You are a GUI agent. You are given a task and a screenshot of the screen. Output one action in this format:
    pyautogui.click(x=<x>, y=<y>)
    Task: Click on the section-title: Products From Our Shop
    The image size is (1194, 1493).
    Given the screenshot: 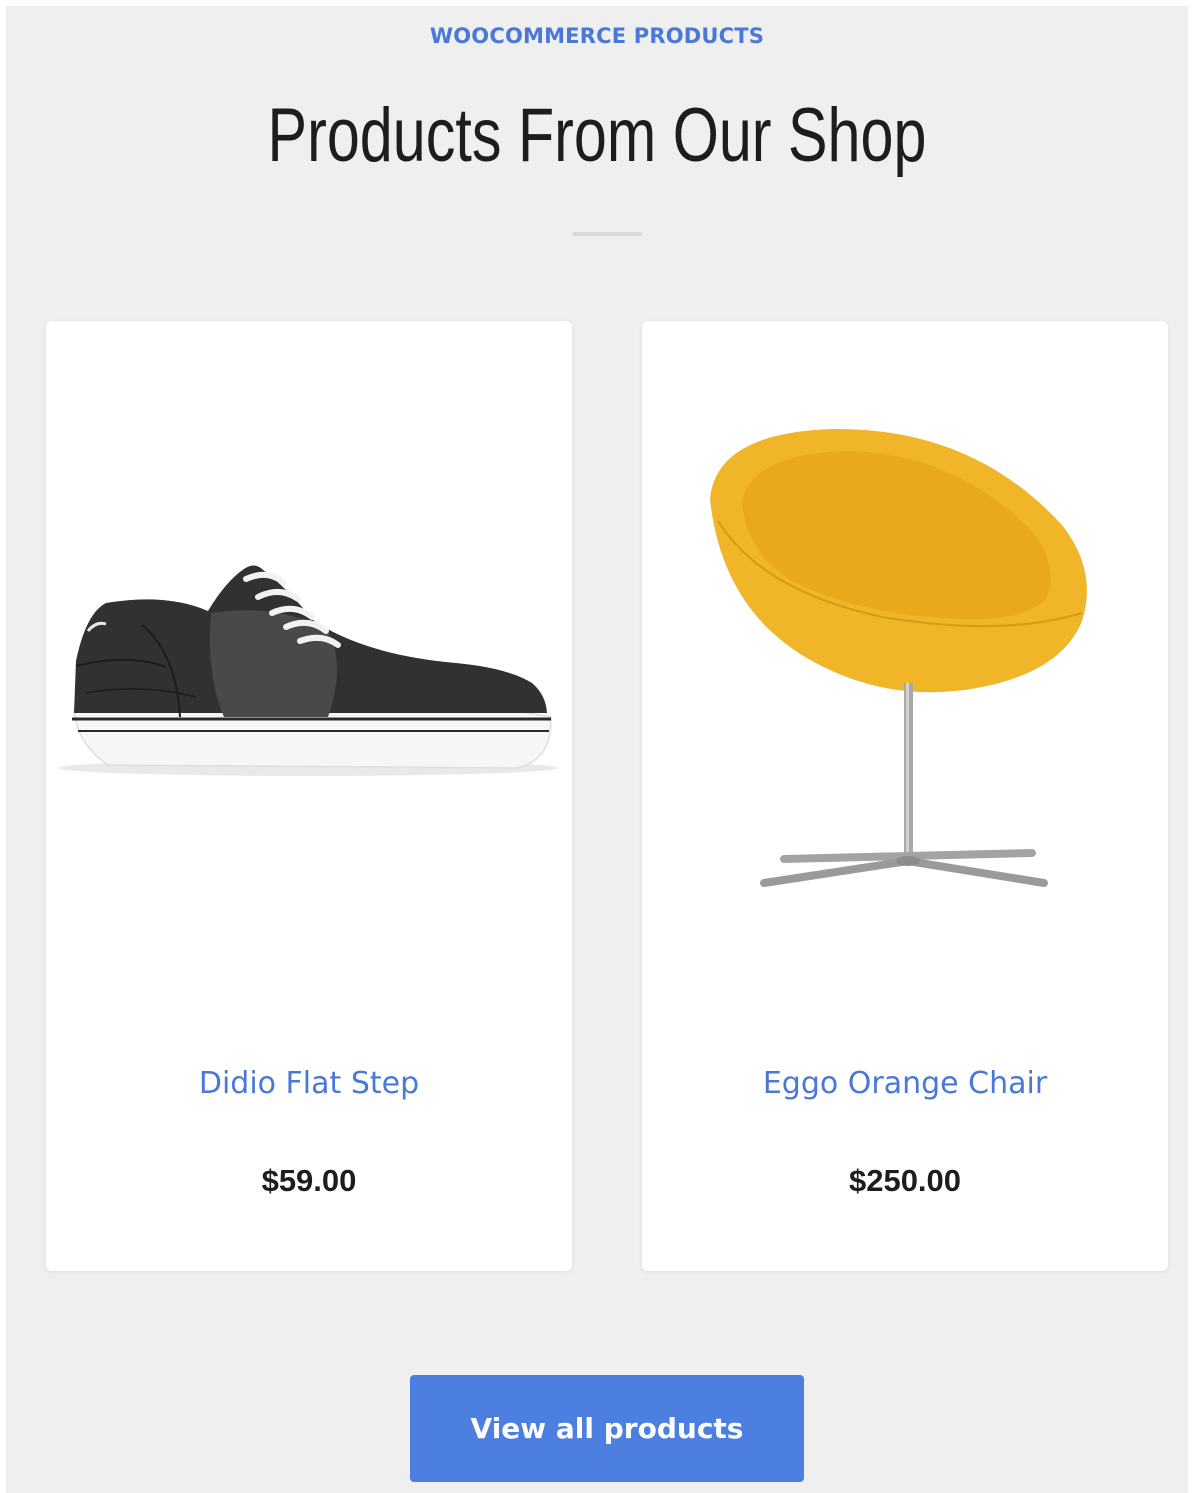 What is the action you would take?
    pyautogui.click(x=597, y=135)
    